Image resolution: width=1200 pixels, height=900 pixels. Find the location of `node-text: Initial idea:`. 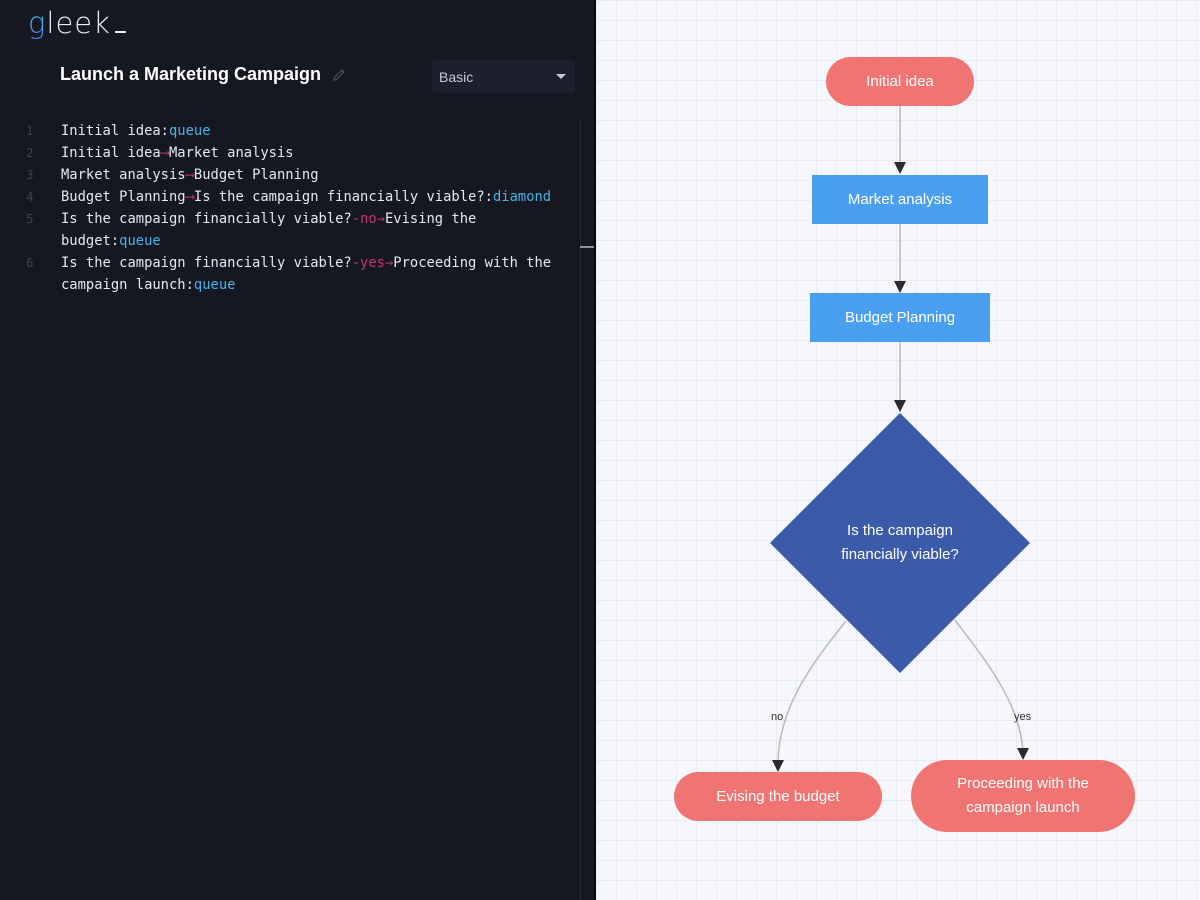

node-text: Initial idea: is located at coordinates (115, 131).